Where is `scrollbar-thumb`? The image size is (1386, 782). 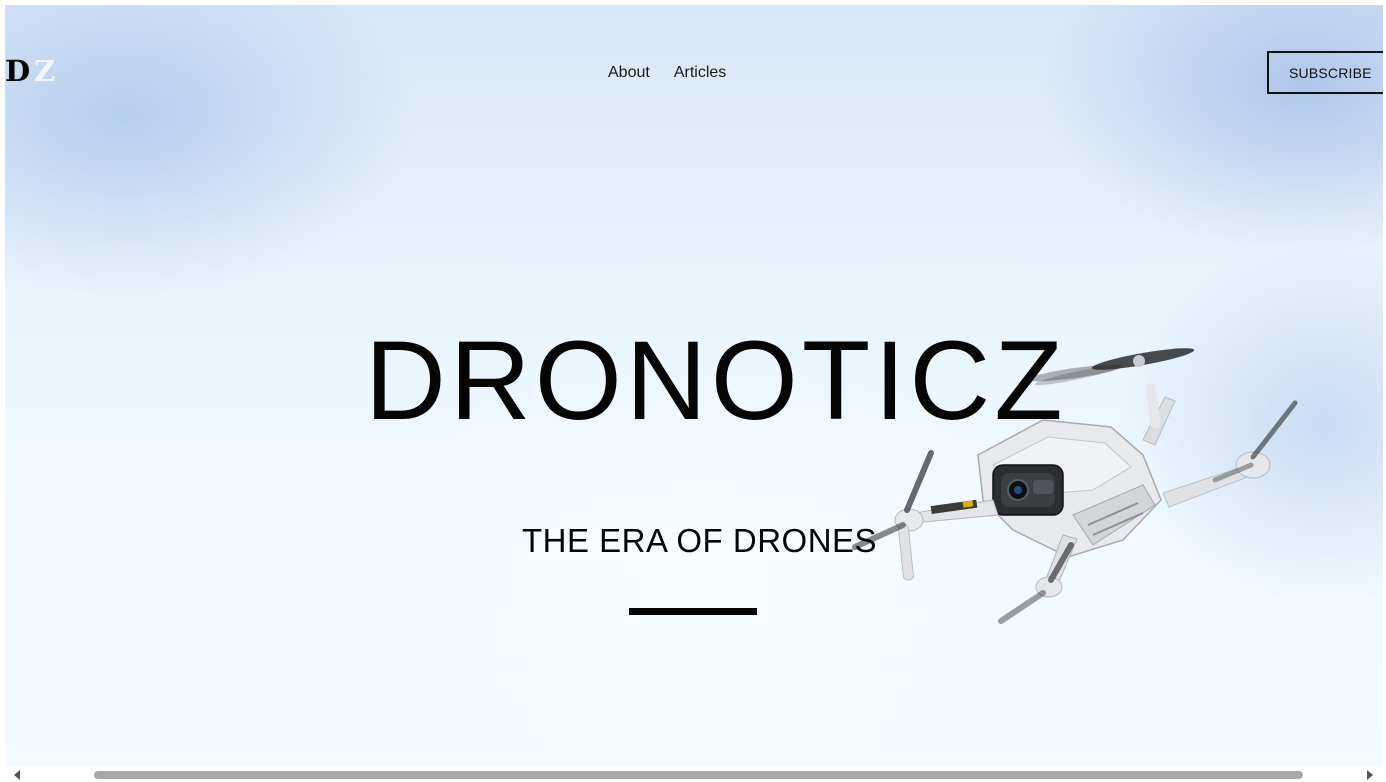 scrollbar-thumb is located at coordinates (698, 775).